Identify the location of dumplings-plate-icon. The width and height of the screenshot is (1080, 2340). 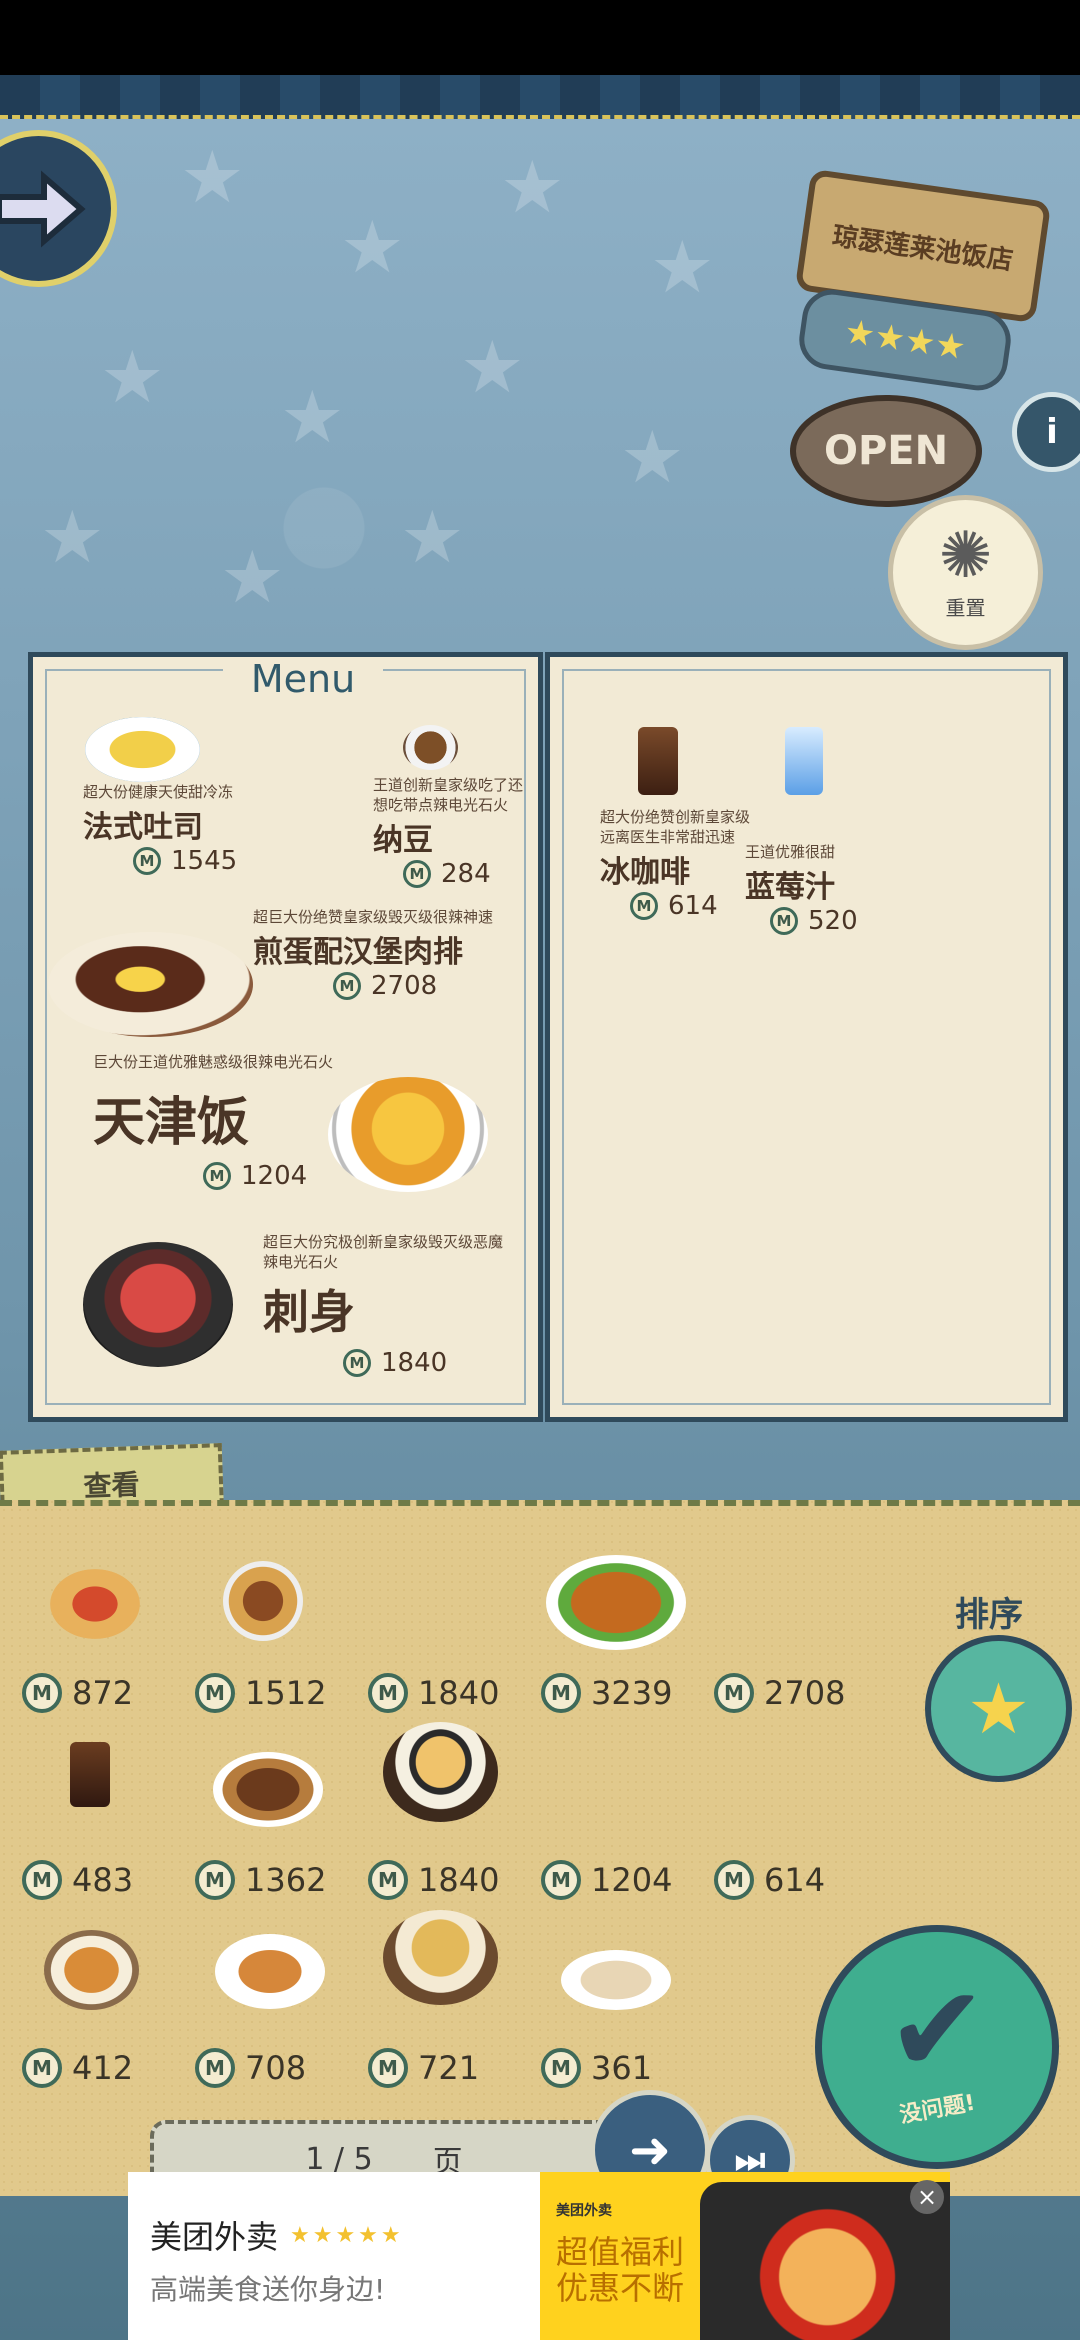
(616, 1980).